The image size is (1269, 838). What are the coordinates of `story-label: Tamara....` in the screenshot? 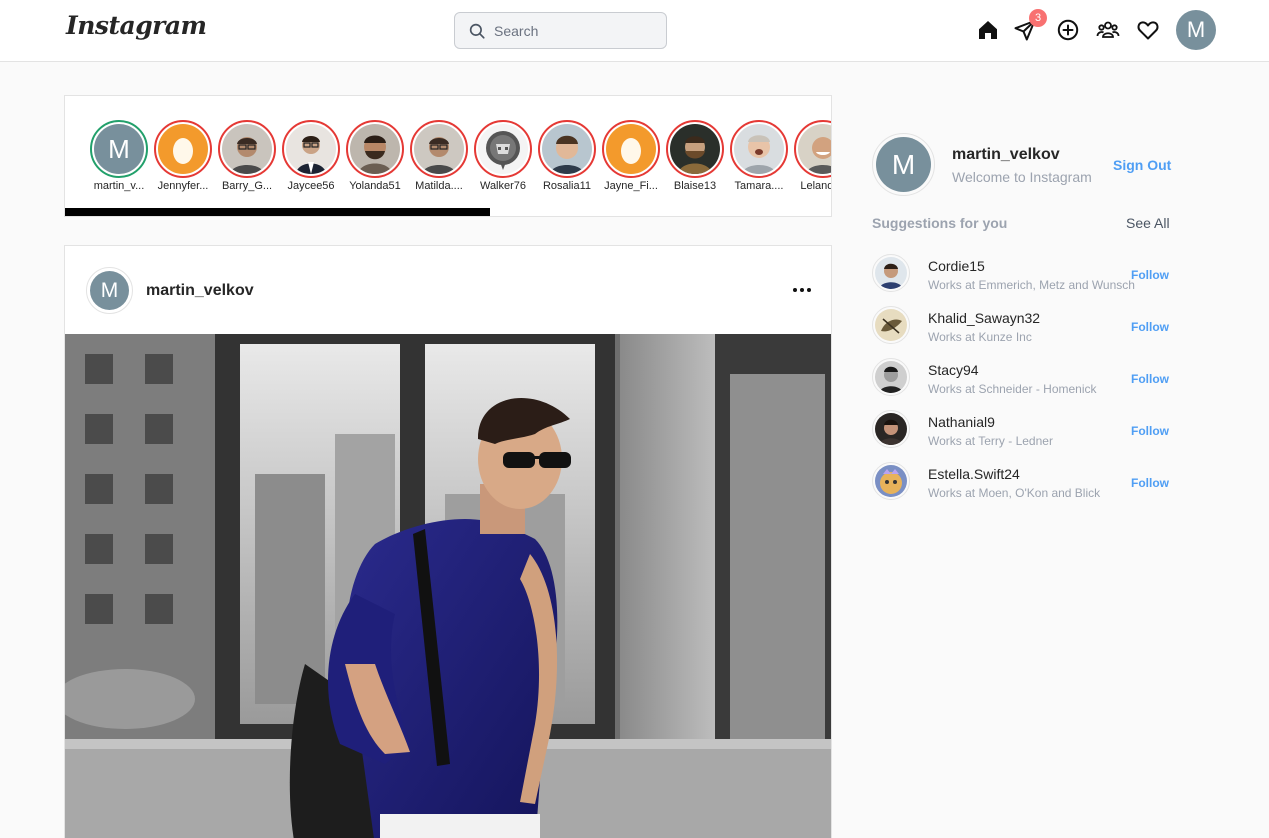 It's located at (759, 186).